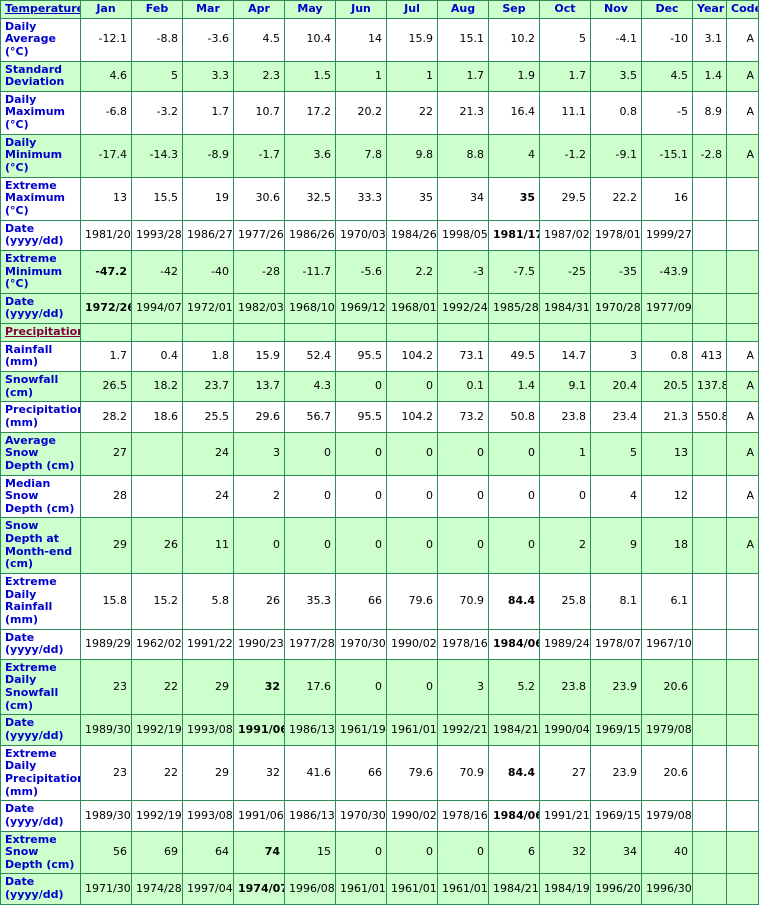  What do you see at coordinates (157, 417) in the screenshot?
I see `data-cell: 18.6` at bounding box center [157, 417].